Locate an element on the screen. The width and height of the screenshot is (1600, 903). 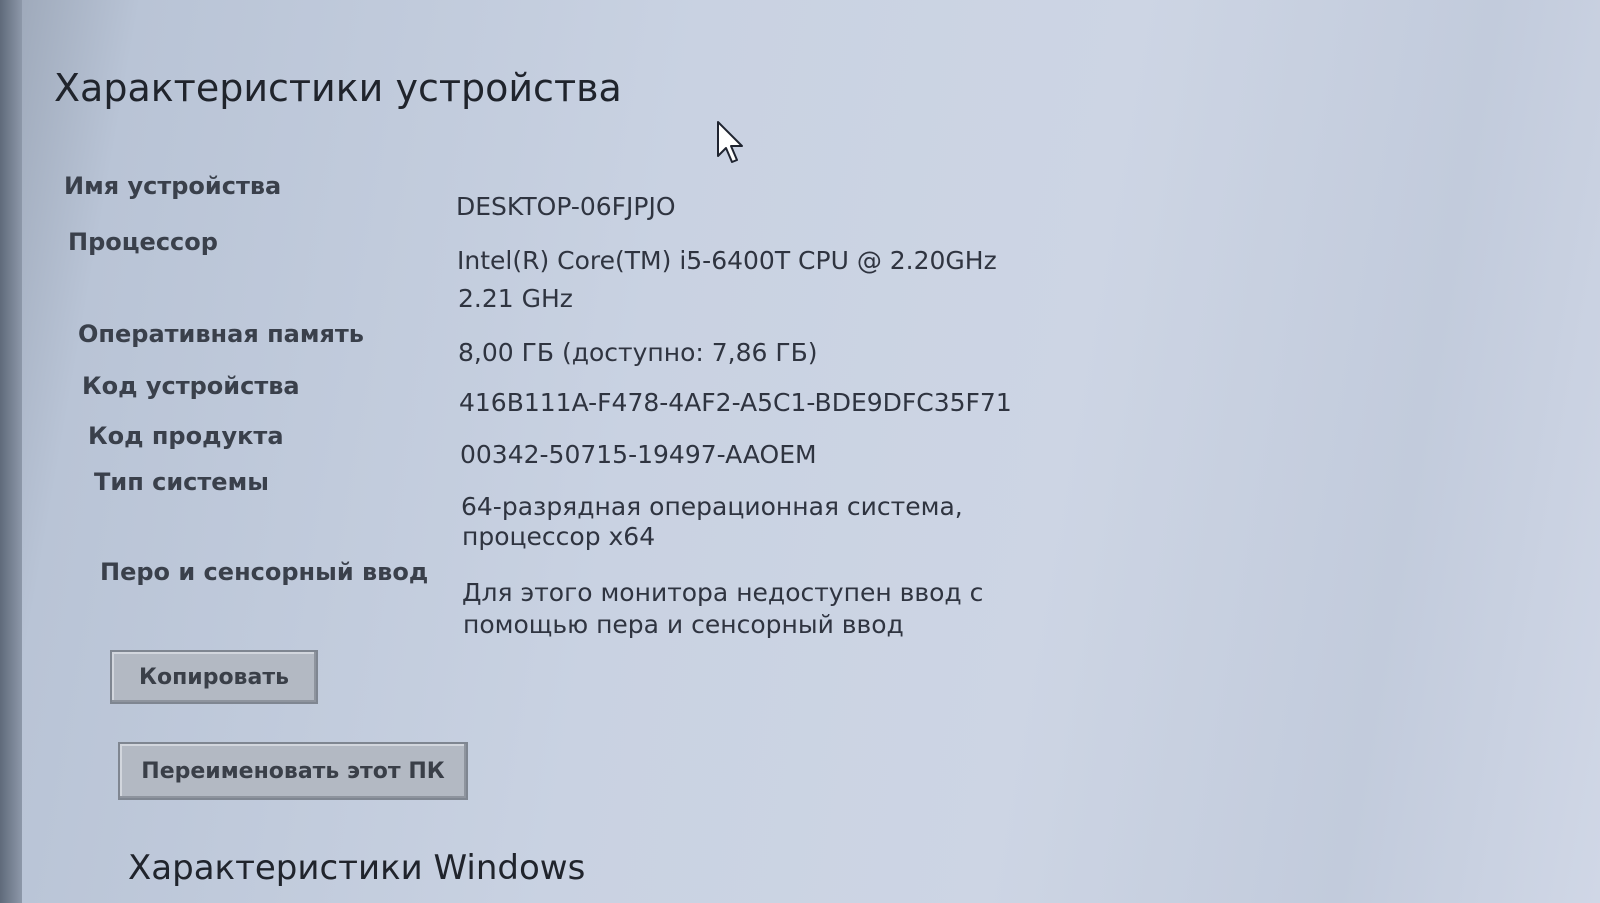
processor-speed-value: 2.21 GHz is located at coordinates (515, 298).